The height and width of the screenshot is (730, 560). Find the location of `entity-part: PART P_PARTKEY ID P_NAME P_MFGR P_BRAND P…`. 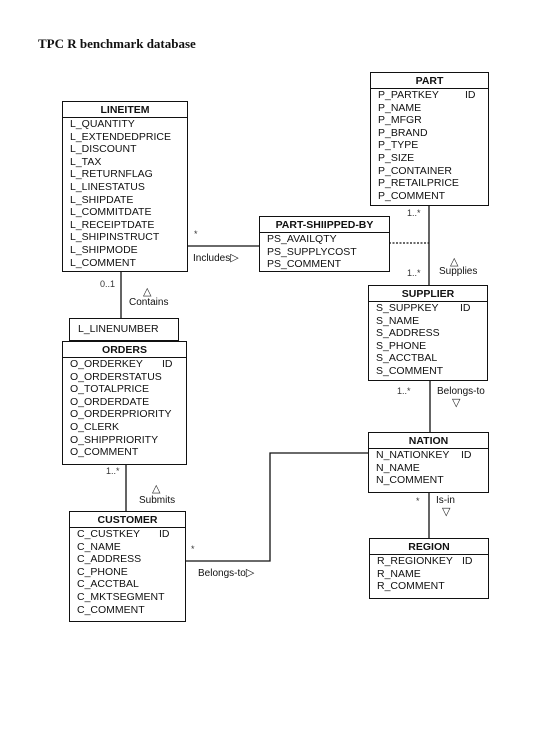

entity-part: PART P_PARTKEY ID P_NAME P_MFGR P_BRAND P… is located at coordinates (429, 139).